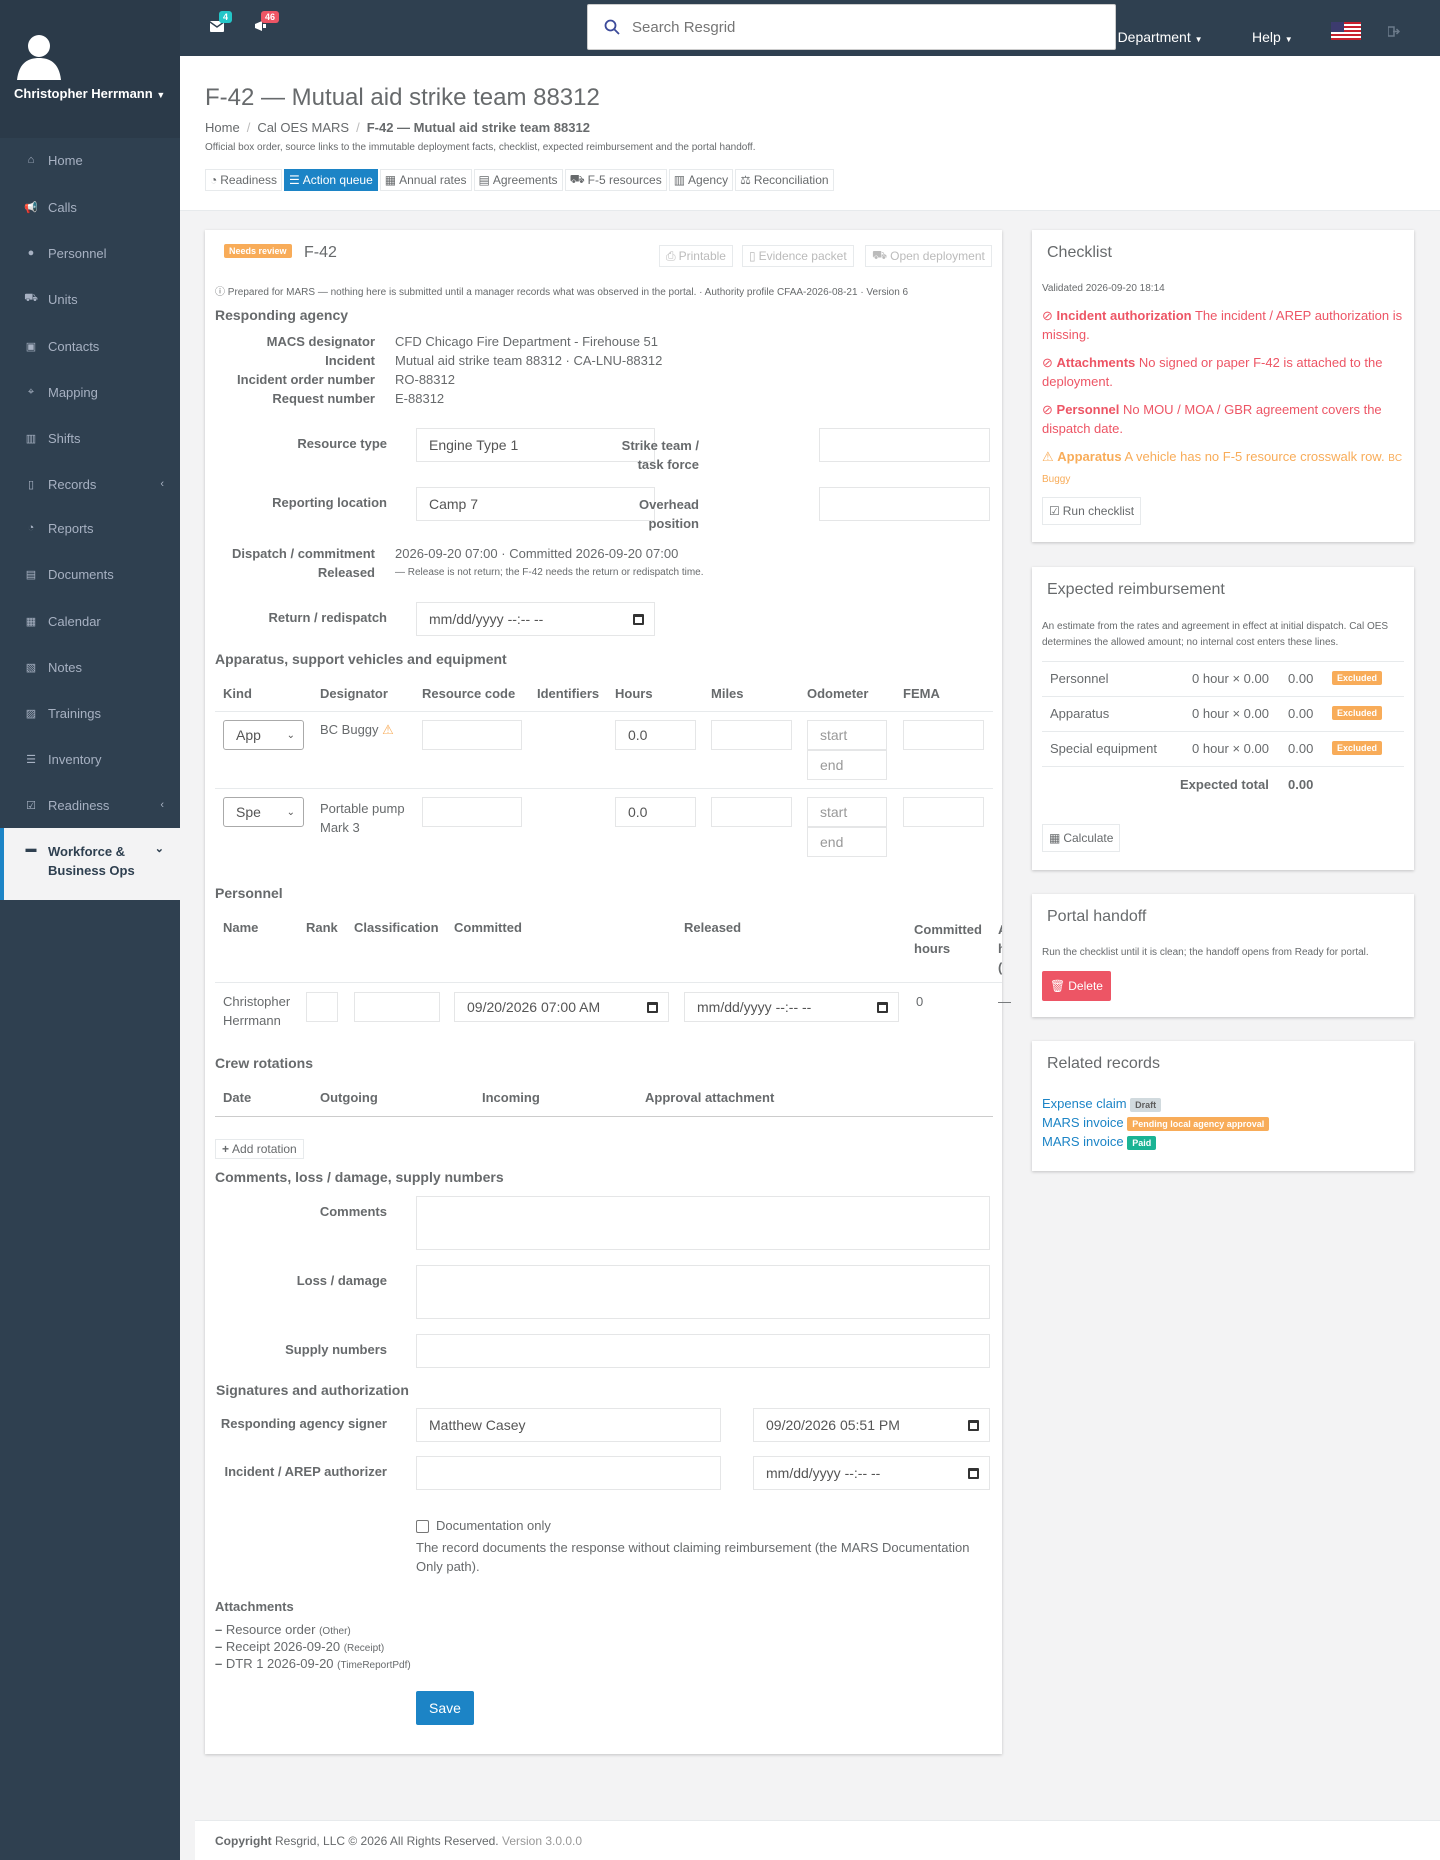  I want to click on alerts-button: 46, so click(267, 22).